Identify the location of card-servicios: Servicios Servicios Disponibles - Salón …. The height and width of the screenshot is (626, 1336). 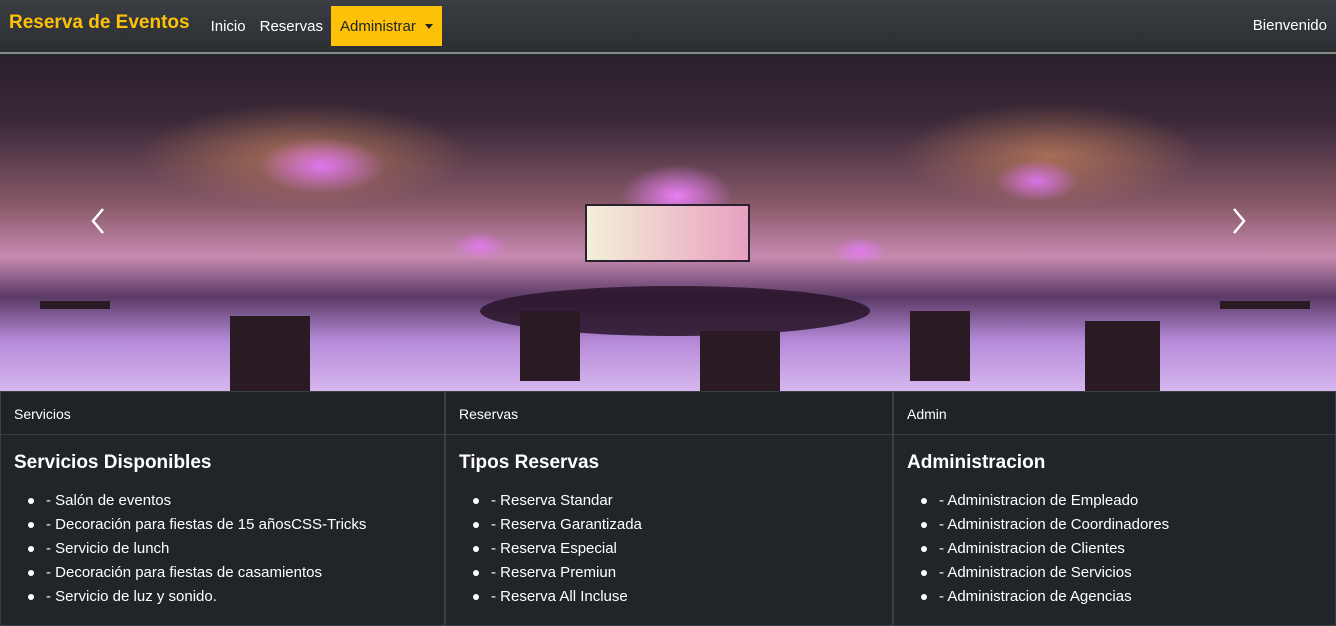
(222, 508).